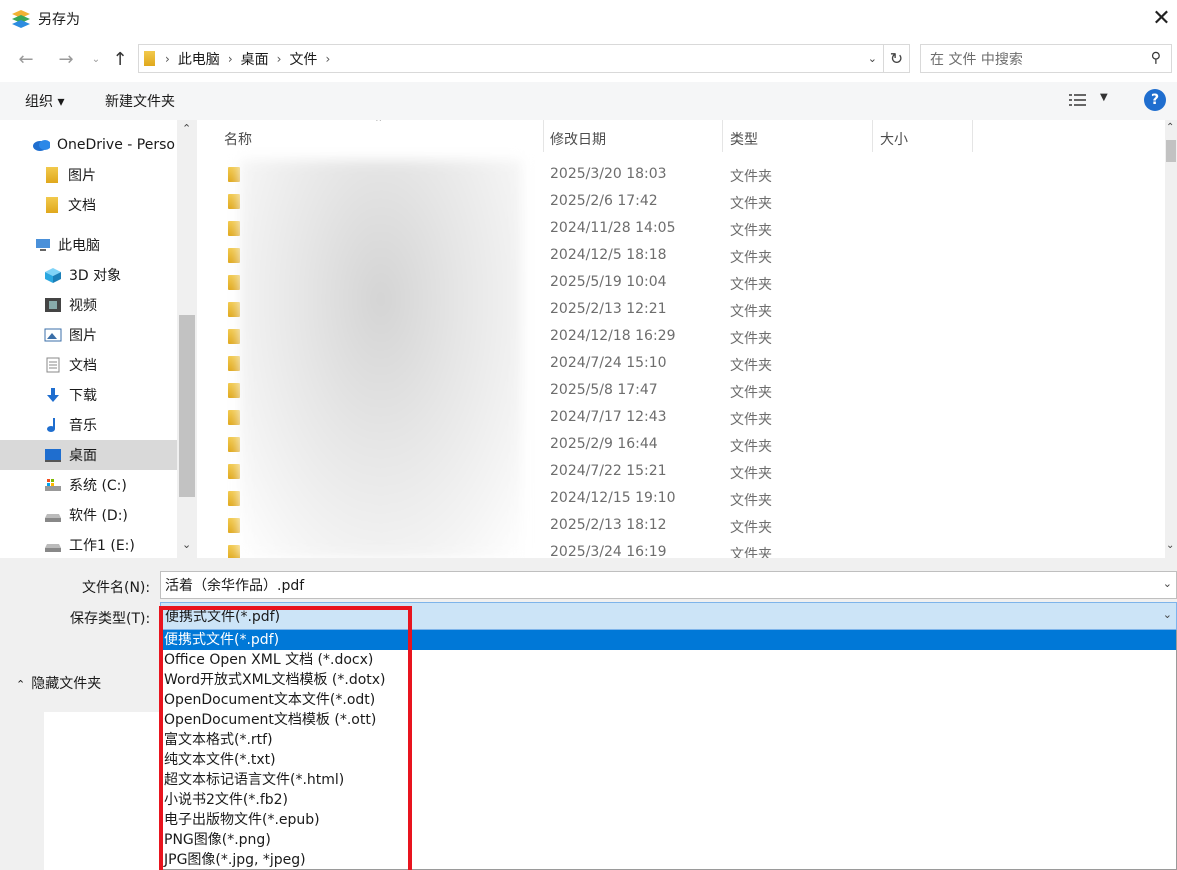 The width and height of the screenshot is (1177, 870). I want to click on nav-item-videos: 视频, so click(70, 305).